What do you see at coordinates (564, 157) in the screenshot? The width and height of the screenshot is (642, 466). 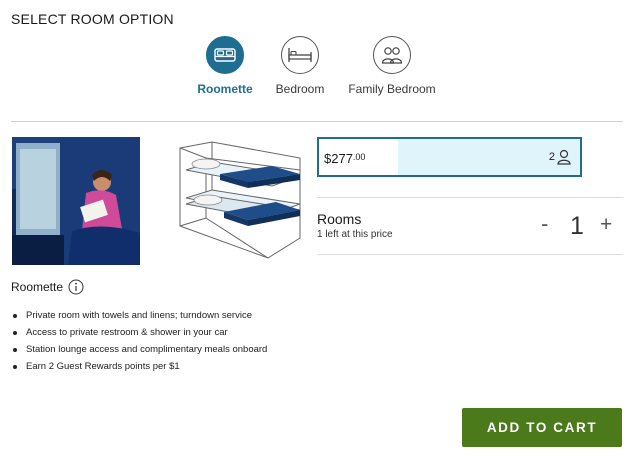 I see `person-icon` at bounding box center [564, 157].